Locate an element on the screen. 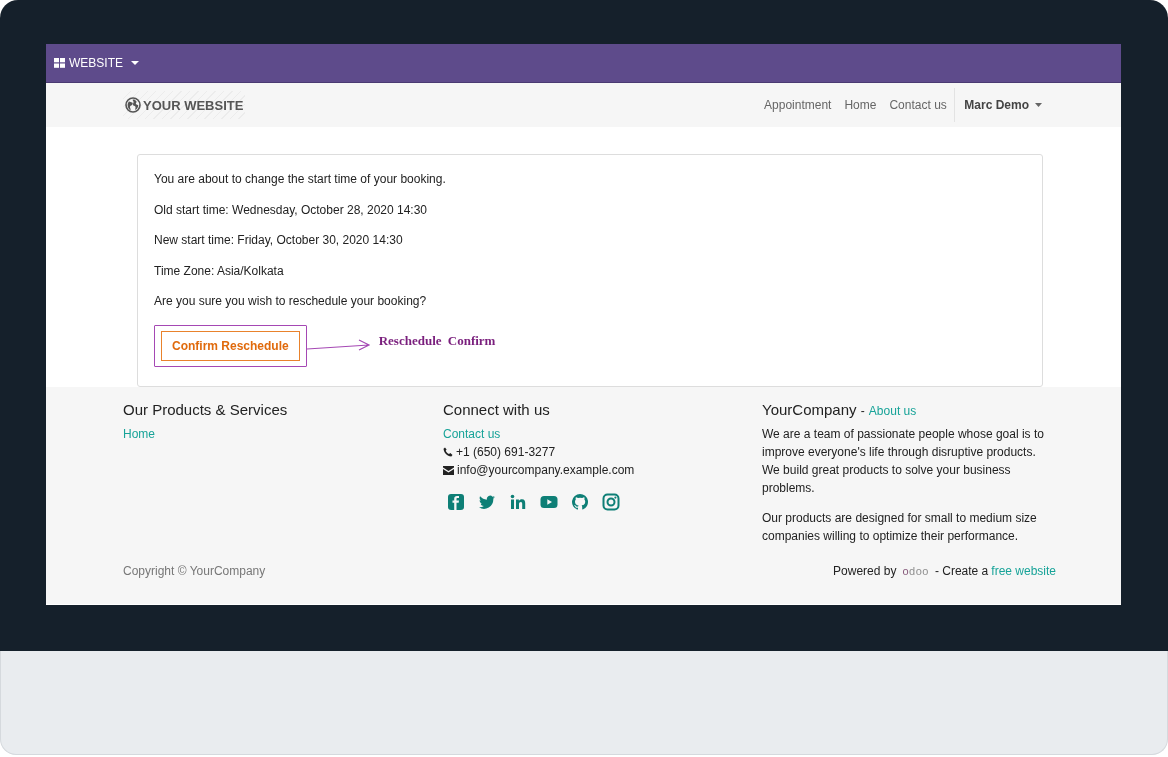 The width and height of the screenshot is (1168, 757). linkedin-icon is located at coordinates (518, 502).